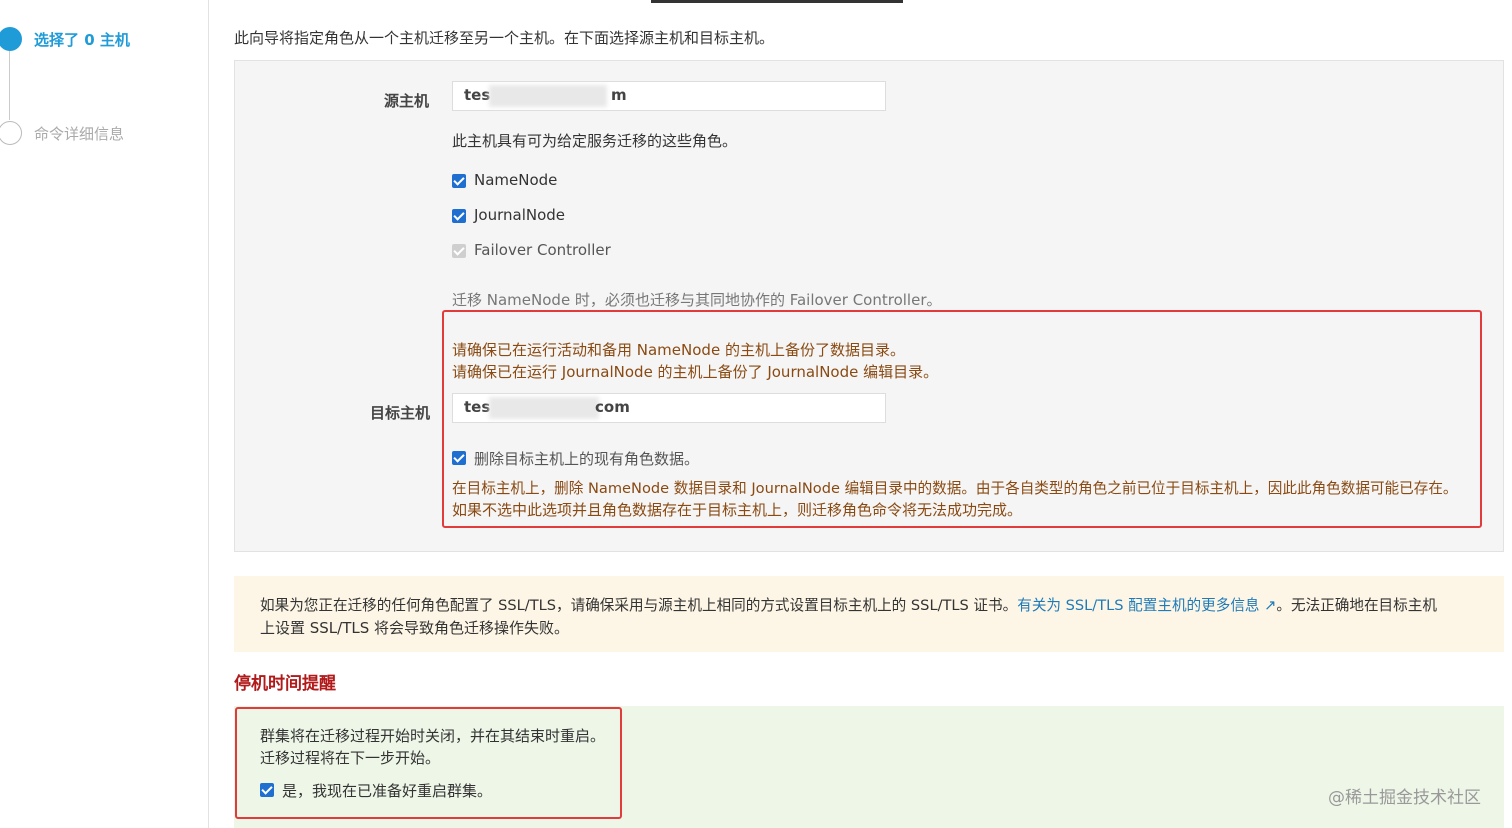 This screenshot has width=1512, height=828. I want to click on delete-role-data-option: 删除目标主机上的现有角色数据。, so click(652, 458).